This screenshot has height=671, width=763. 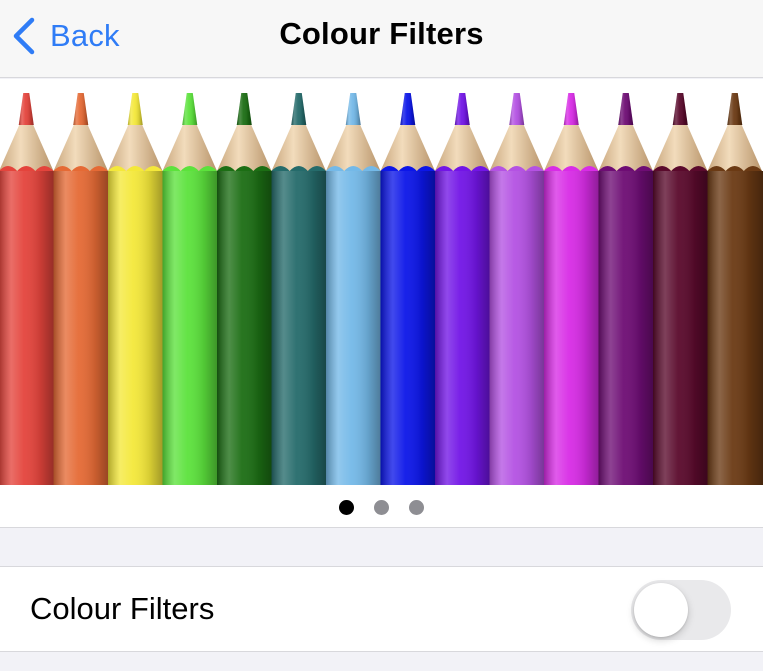 I want to click on page-indicator, so click(x=381, y=507).